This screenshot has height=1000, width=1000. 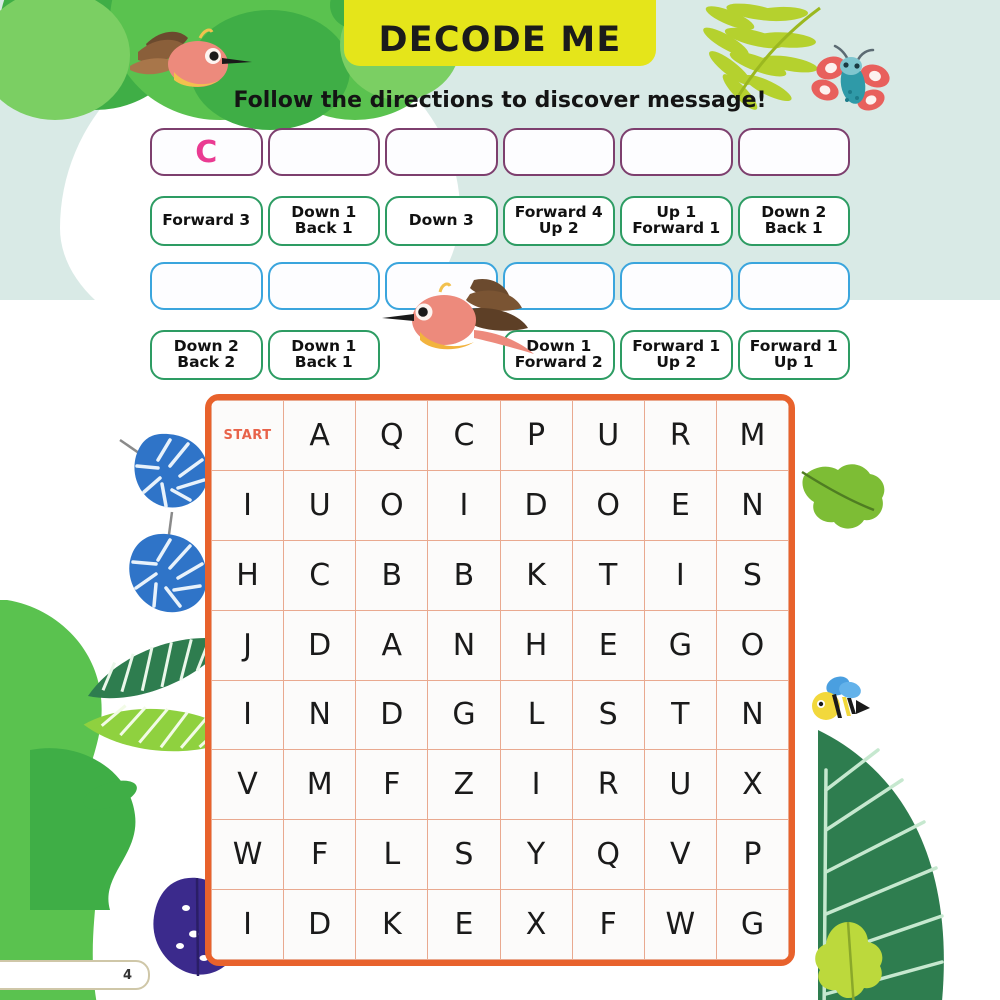 What do you see at coordinates (464, 785) in the screenshot?
I see `grid-cell: Z` at bounding box center [464, 785].